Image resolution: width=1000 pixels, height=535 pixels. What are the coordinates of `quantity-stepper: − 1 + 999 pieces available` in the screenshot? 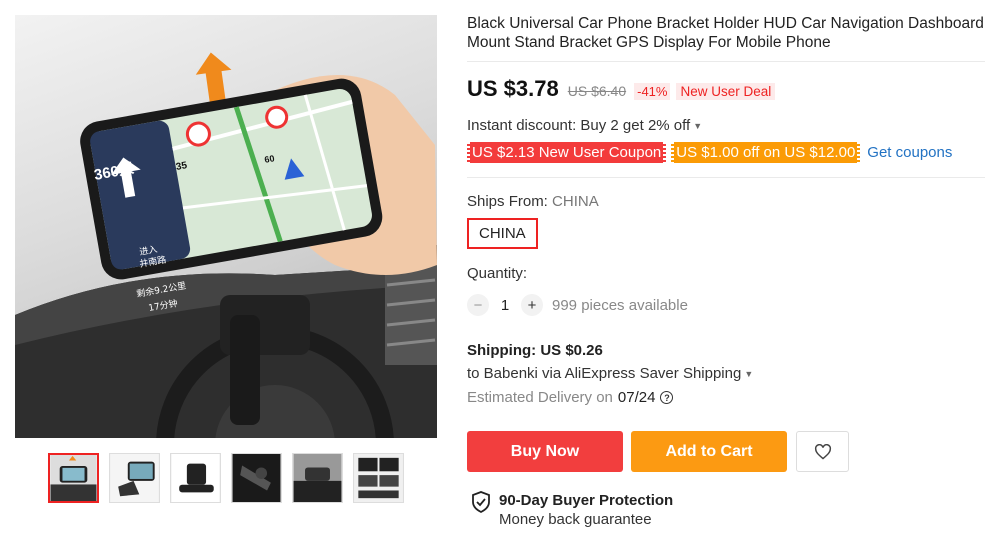 It's located at (577, 305).